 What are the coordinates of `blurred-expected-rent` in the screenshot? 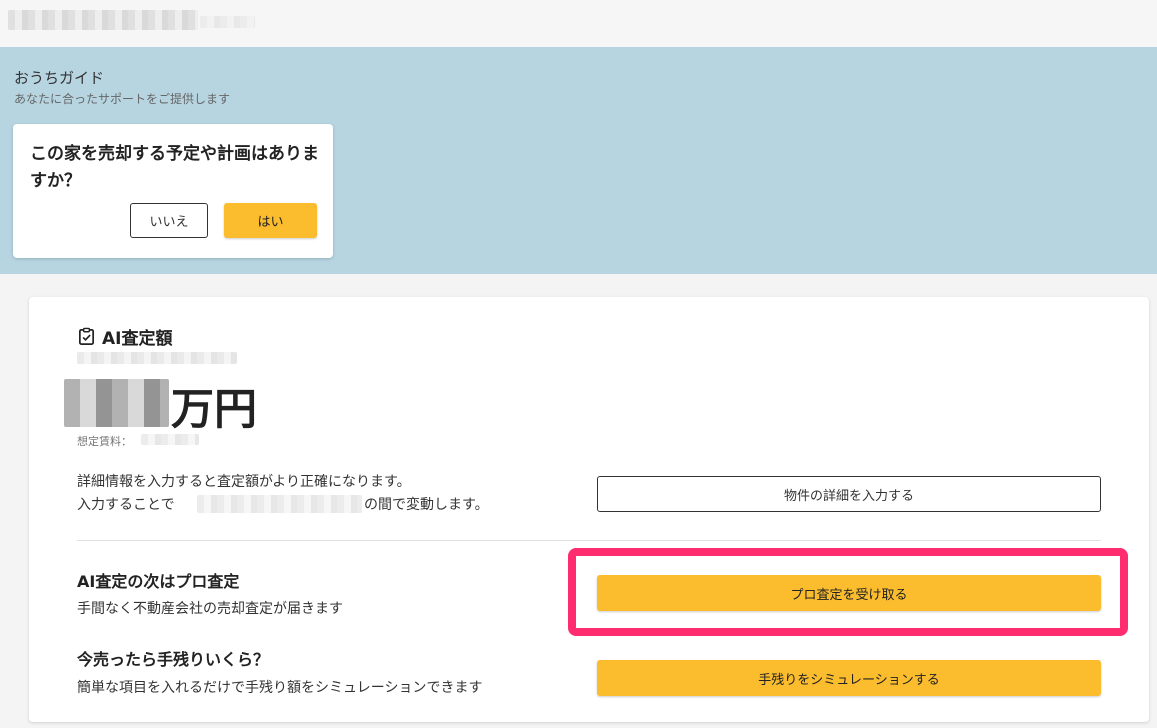 It's located at (170, 439).